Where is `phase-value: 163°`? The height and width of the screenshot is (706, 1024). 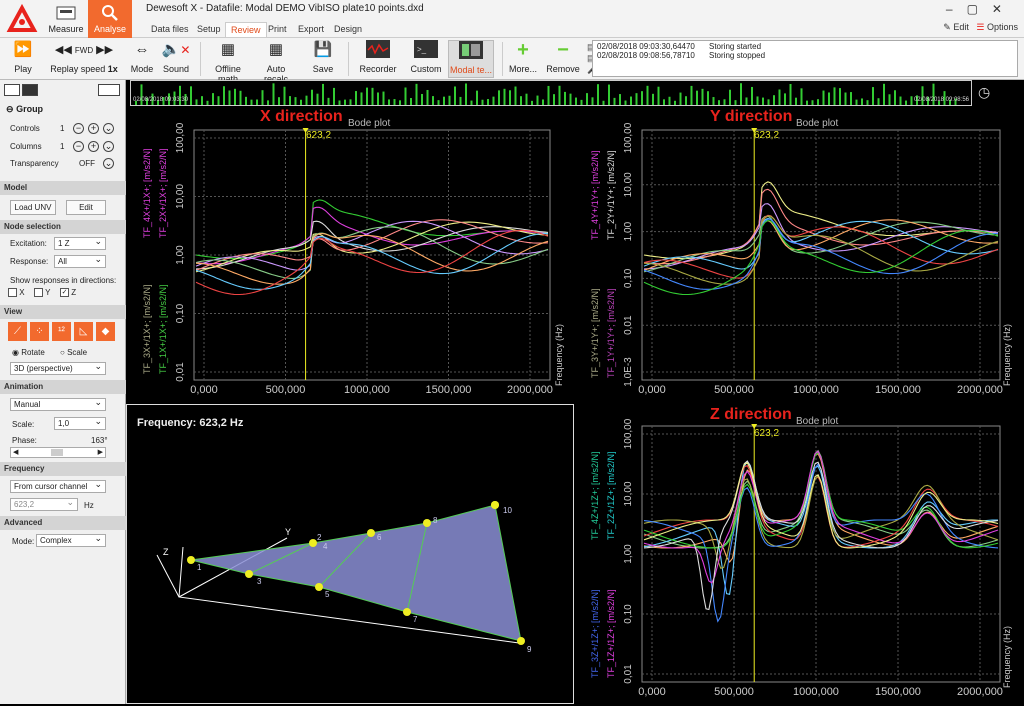
phase-value: 163° is located at coordinates (99, 440).